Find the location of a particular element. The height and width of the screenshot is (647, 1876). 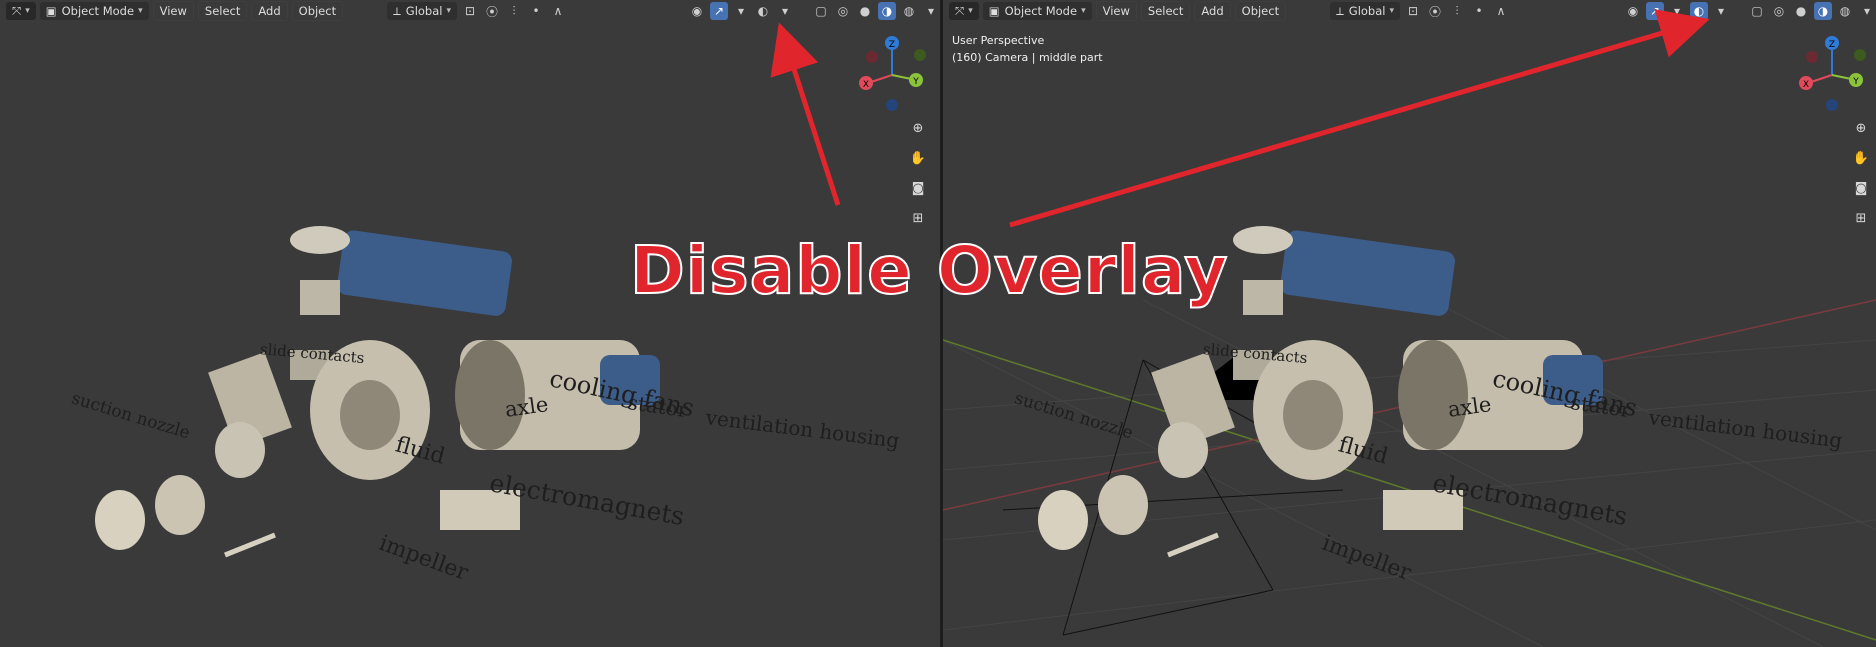

perspective-label: User Perspective is located at coordinates (998, 40).